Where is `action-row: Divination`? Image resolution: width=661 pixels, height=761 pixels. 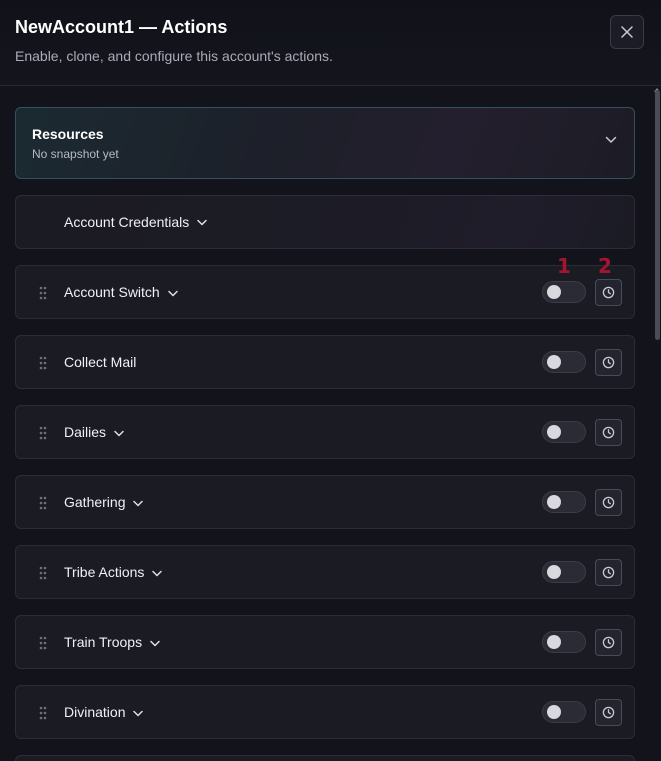
action-row: Divination is located at coordinates (325, 712).